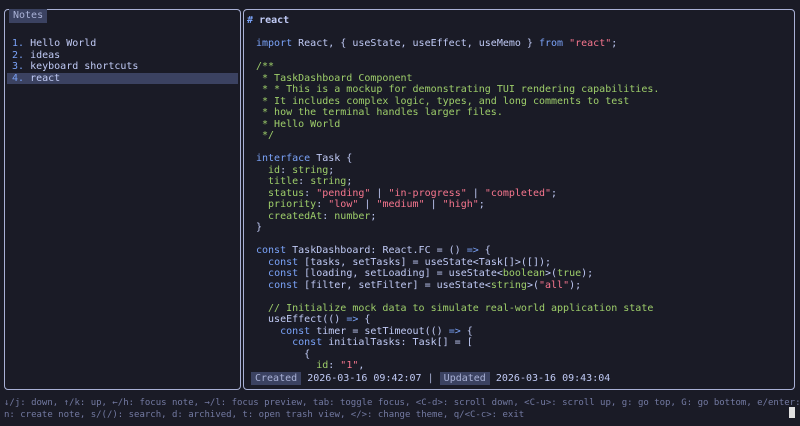  I want to click on code-token: "pending", so click(343, 193).